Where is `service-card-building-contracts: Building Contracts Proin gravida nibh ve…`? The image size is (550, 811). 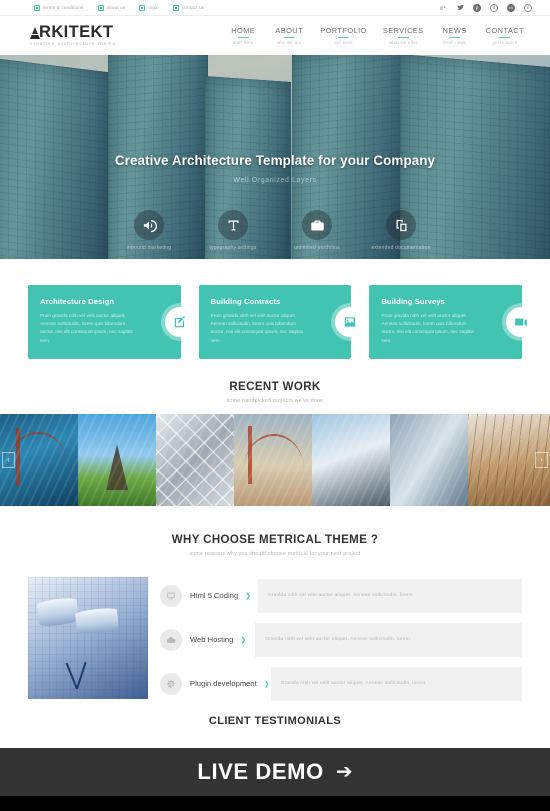 service-card-building-contracts: Building Contracts Proin gravida nibh ve… is located at coordinates (282, 322).